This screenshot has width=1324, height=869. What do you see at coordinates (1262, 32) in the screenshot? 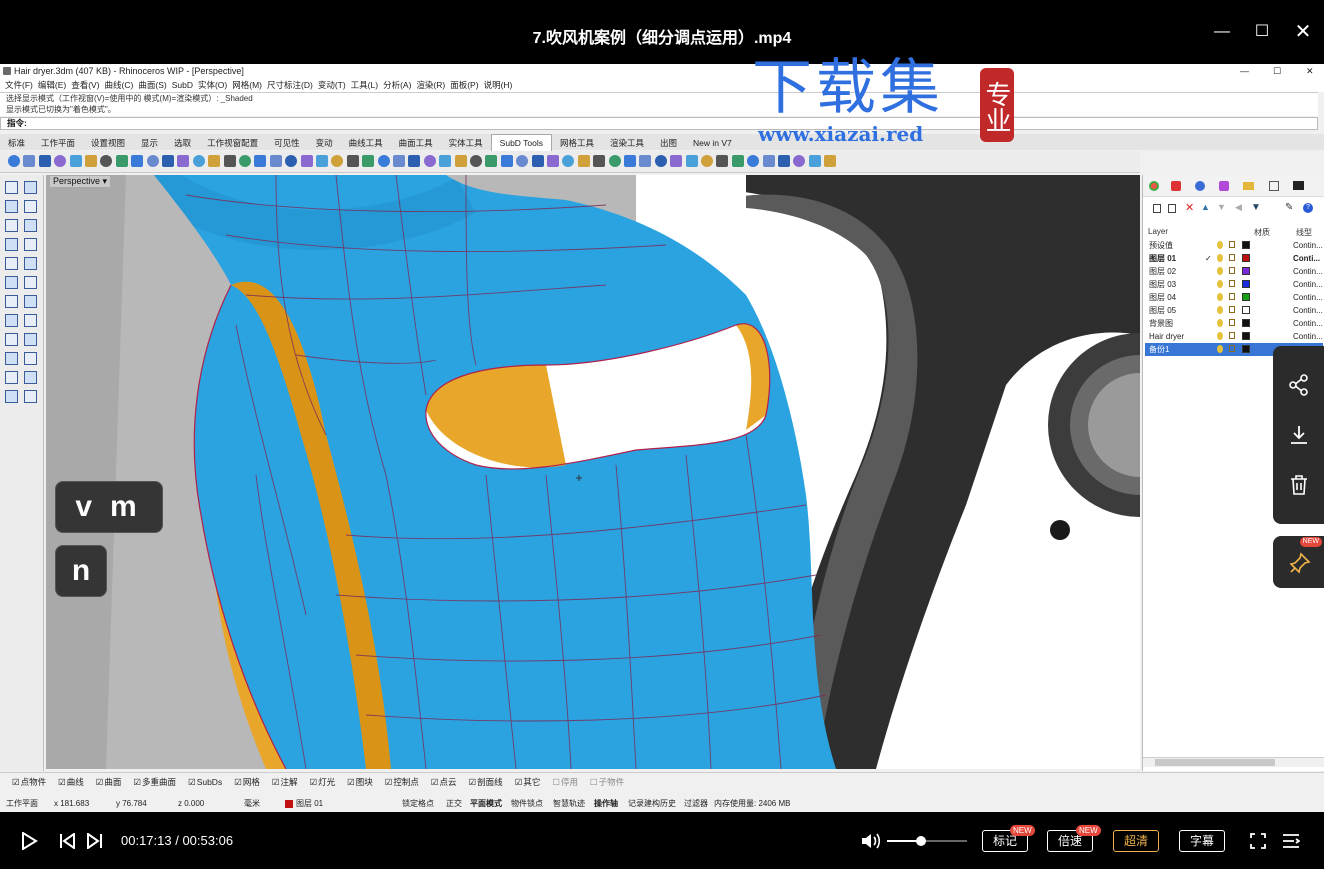
I see `maximize-icon: ☐` at bounding box center [1262, 32].